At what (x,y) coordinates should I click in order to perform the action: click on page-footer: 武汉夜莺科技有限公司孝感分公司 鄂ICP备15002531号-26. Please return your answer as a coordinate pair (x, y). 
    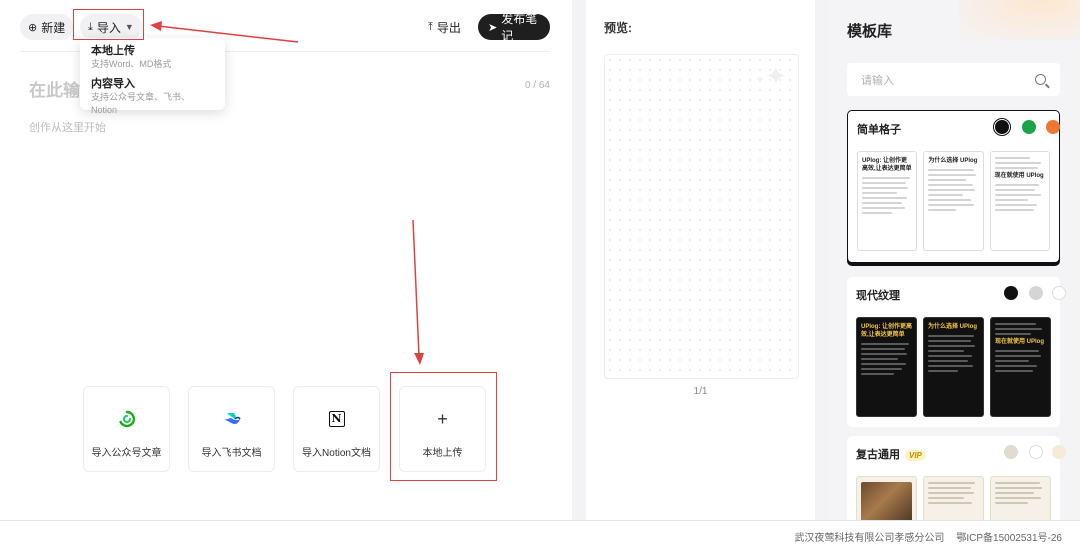
    Looking at the image, I should click on (540, 534).